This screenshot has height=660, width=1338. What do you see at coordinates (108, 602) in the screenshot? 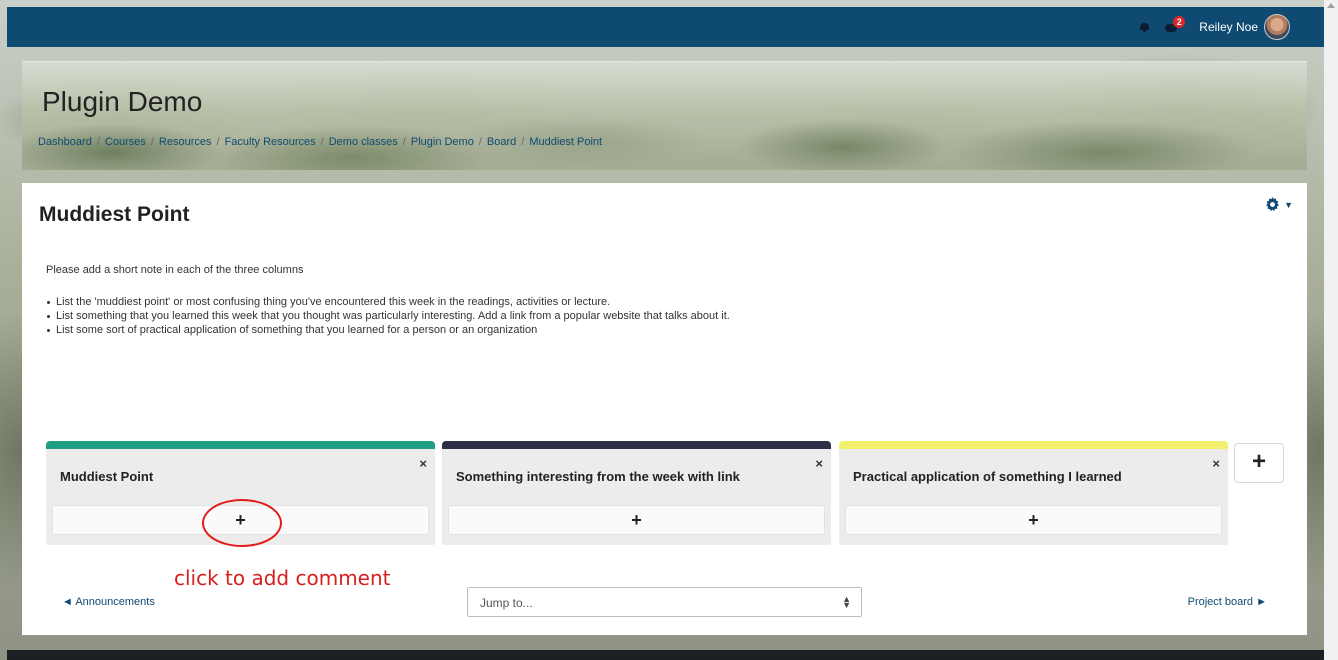
I see `previous-activity-link: ◄ Announcements` at bounding box center [108, 602].